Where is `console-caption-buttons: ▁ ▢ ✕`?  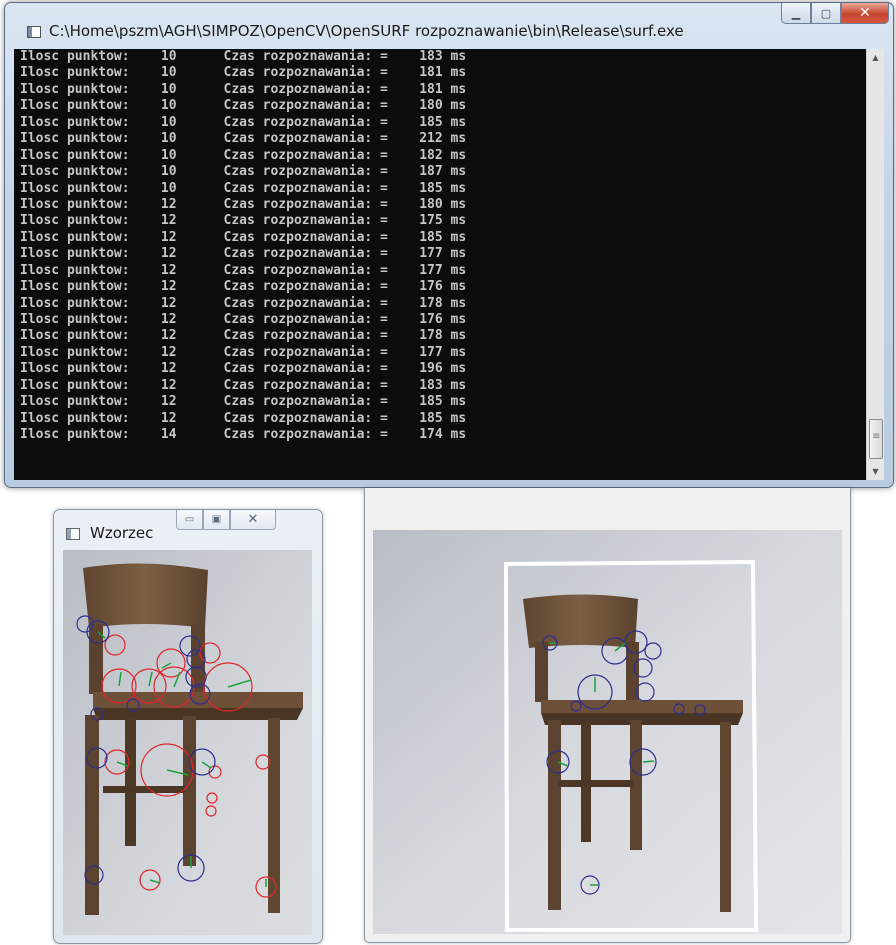 console-caption-buttons: ▁ ▢ ✕ is located at coordinates (835, 14).